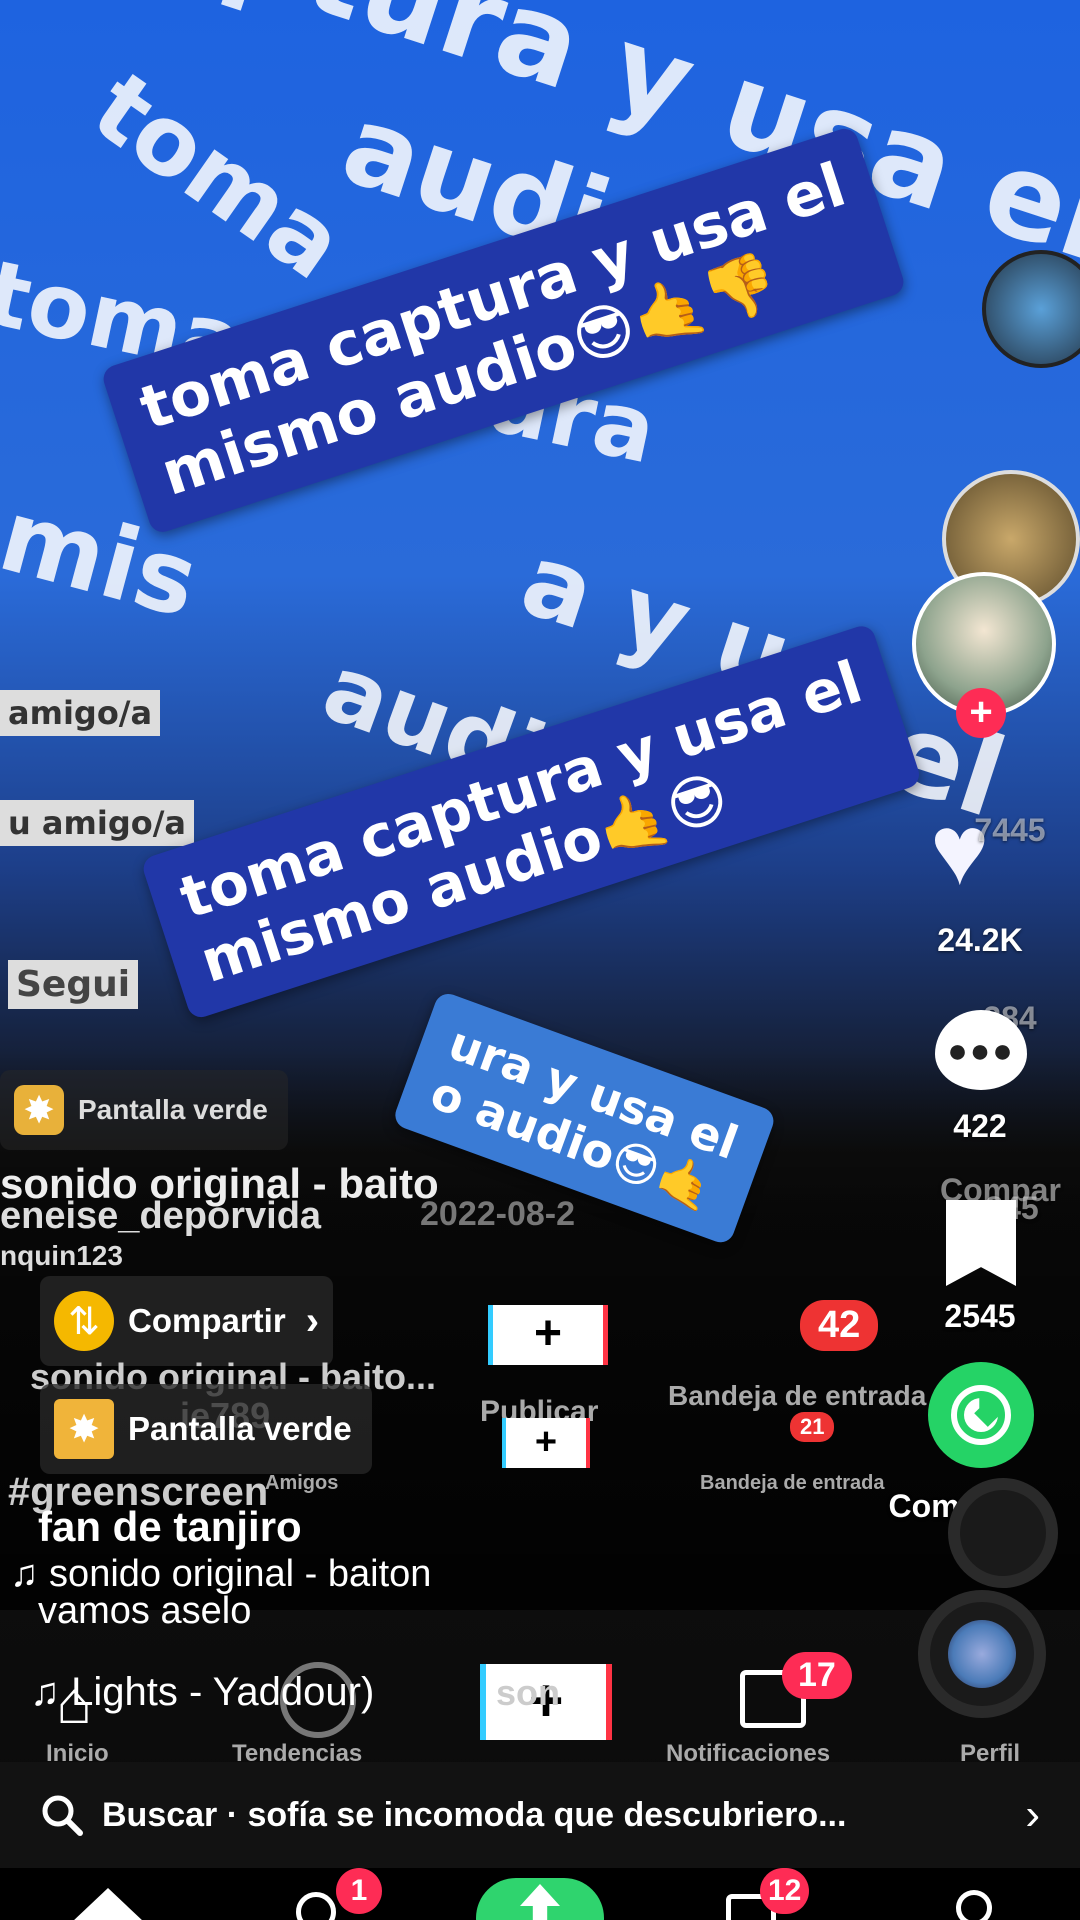 This screenshot has height=1920, width=1080. I want to click on friends-icon, so click(316, 1906).